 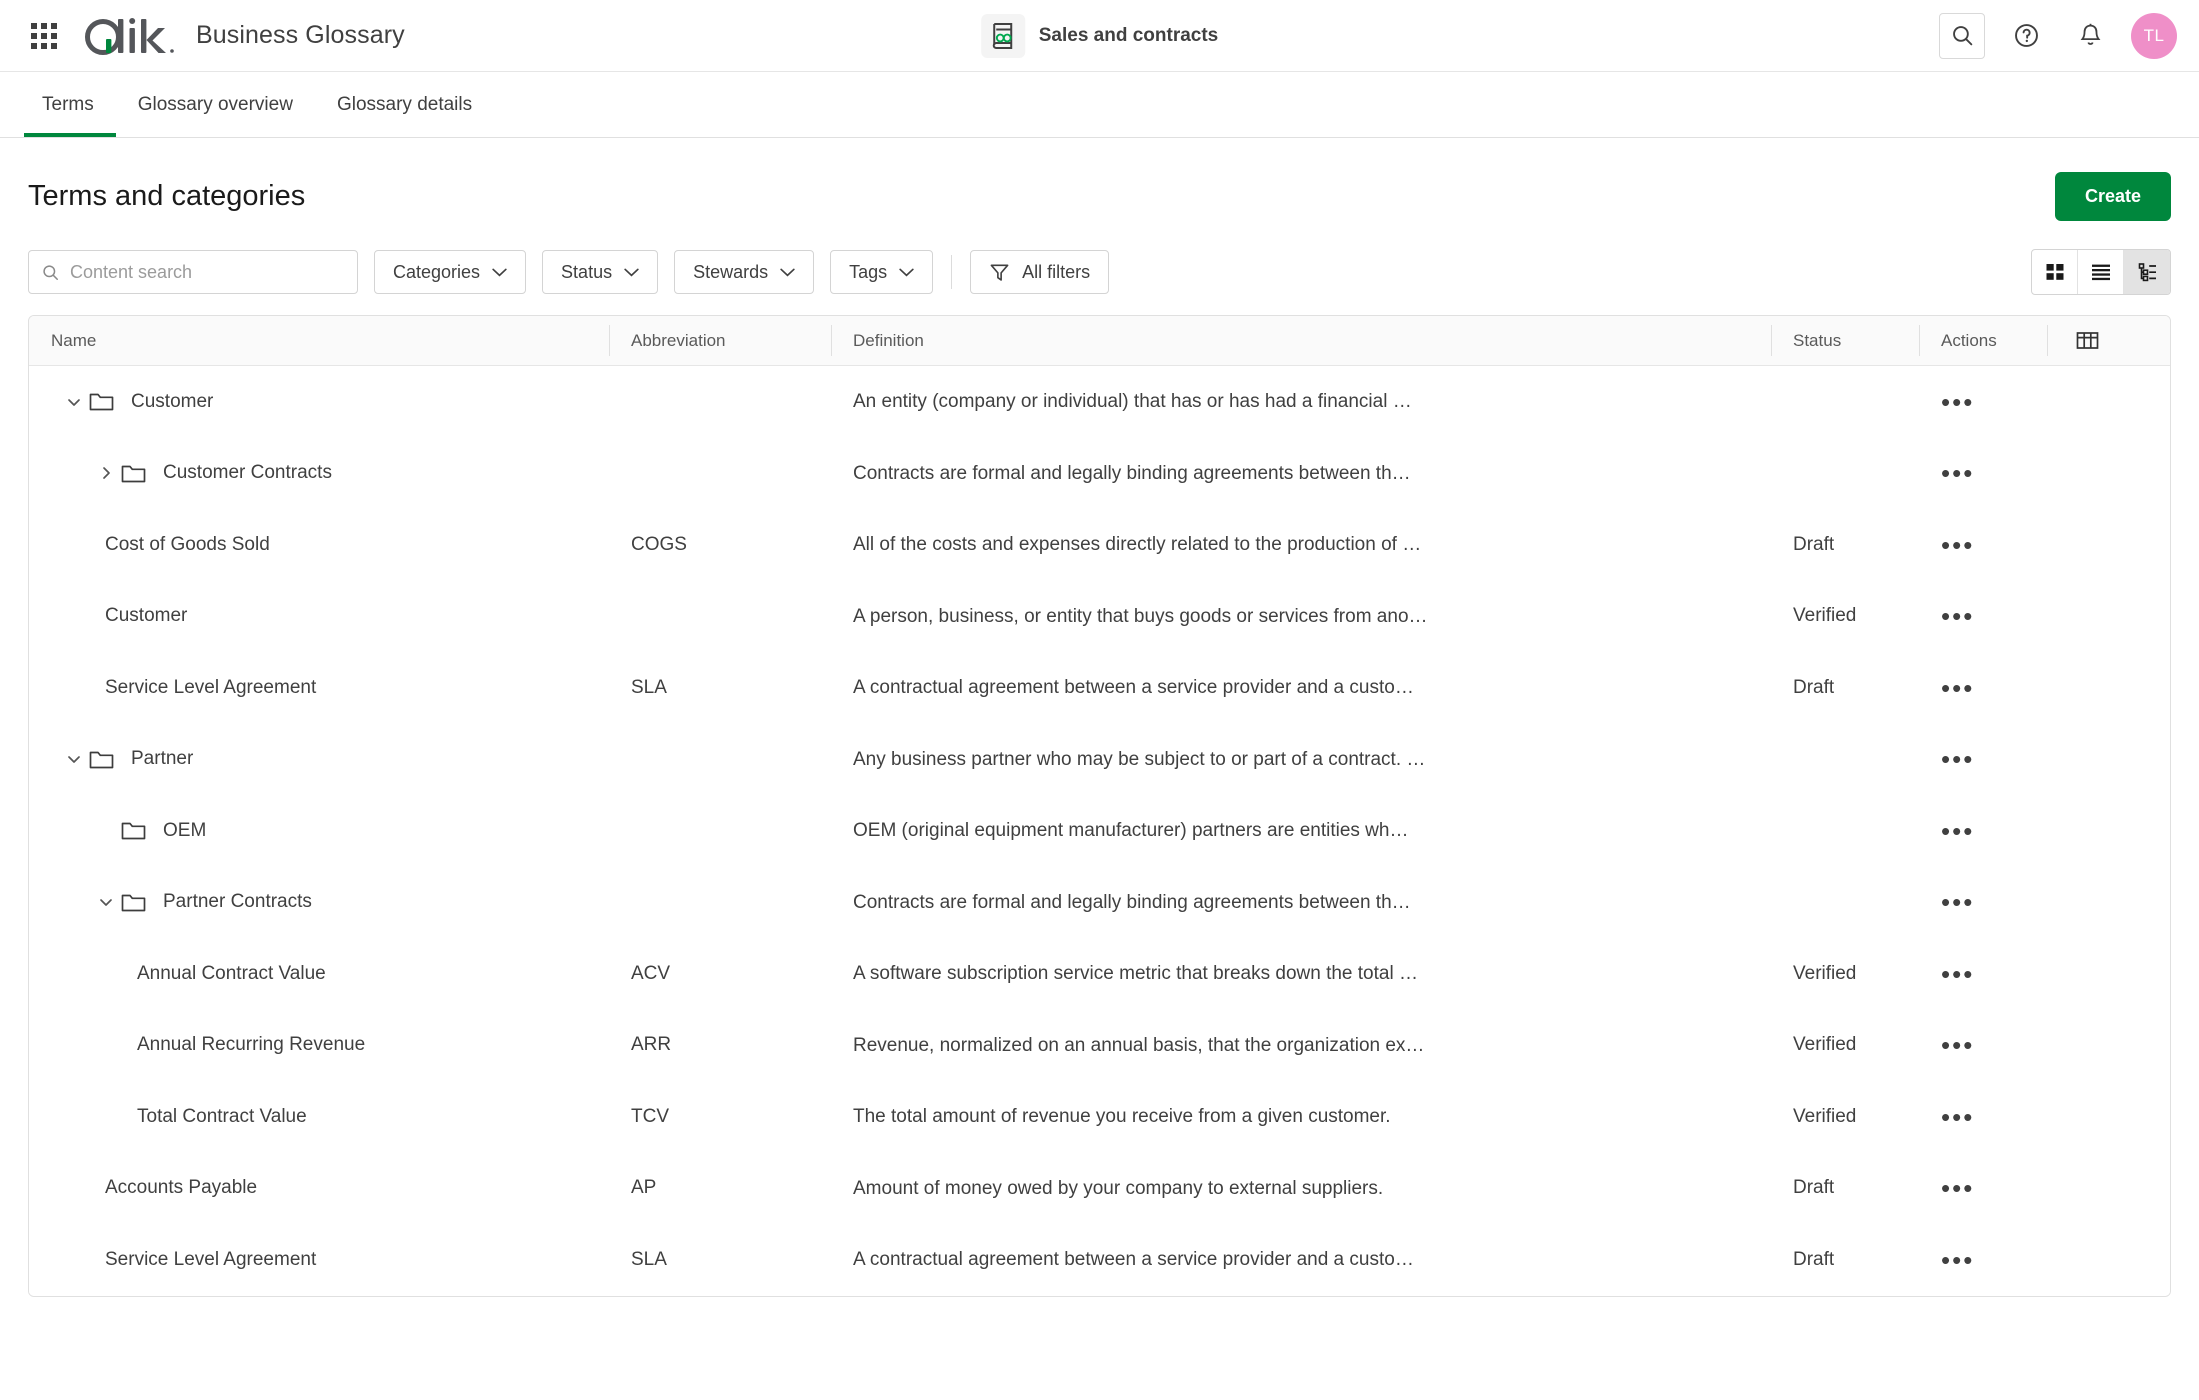 I want to click on app-title: Business Glossary, so click(x=300, y=35).